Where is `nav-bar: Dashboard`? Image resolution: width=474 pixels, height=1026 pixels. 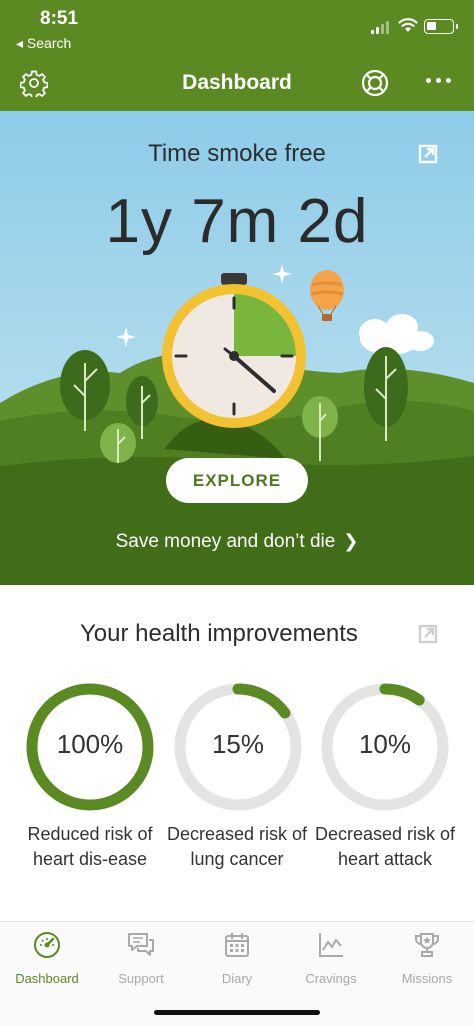
nav-bar: Dashboard is located at coordinates (237, 85).